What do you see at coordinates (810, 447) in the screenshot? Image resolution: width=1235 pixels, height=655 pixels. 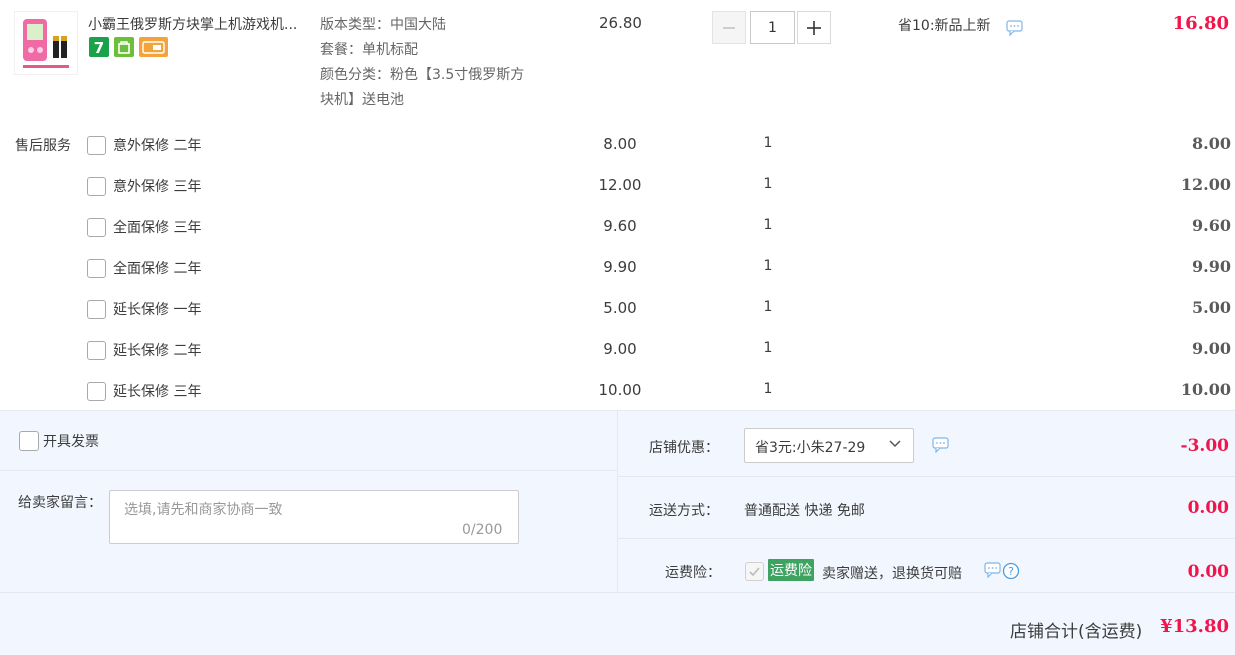 I see `coupon-selected-value: 省3元:小朱27-29` at bounding box center [810, 447].